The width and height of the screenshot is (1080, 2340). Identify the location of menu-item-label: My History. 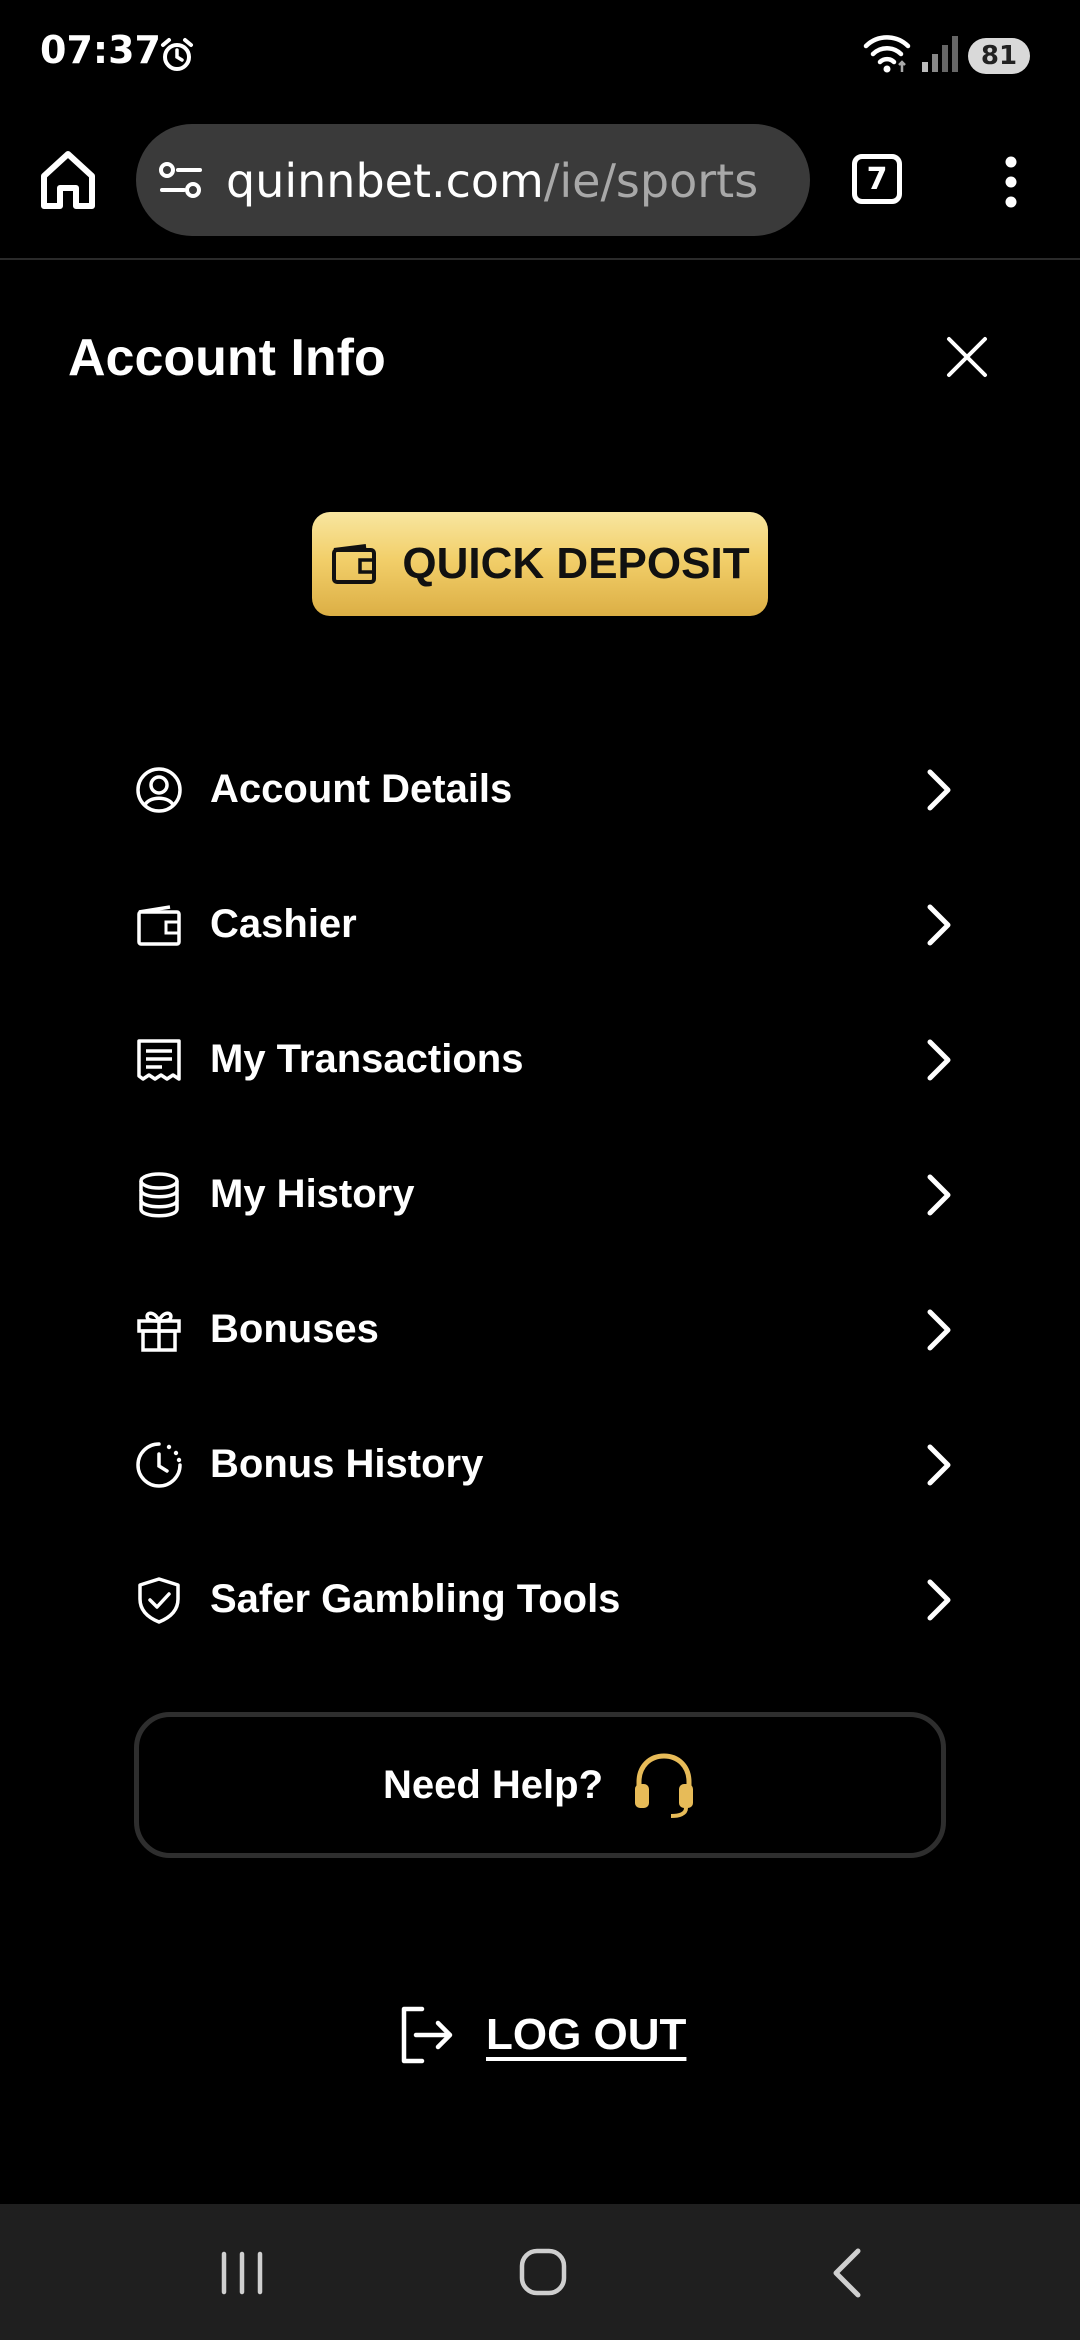
(312, 1194).